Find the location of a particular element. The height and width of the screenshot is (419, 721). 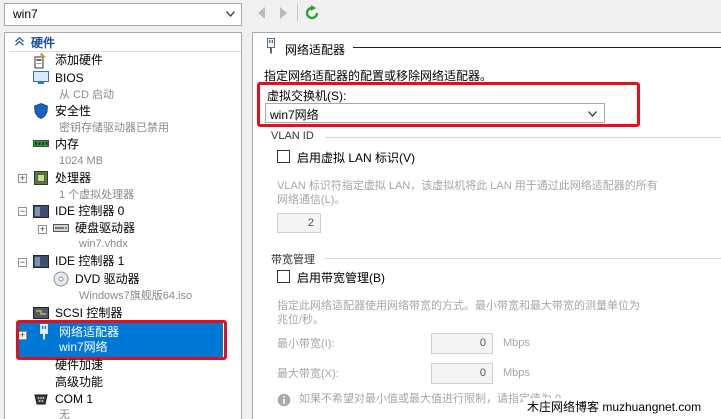

tree-item-label: 添加硬件 is located at coordinates (79, 60).